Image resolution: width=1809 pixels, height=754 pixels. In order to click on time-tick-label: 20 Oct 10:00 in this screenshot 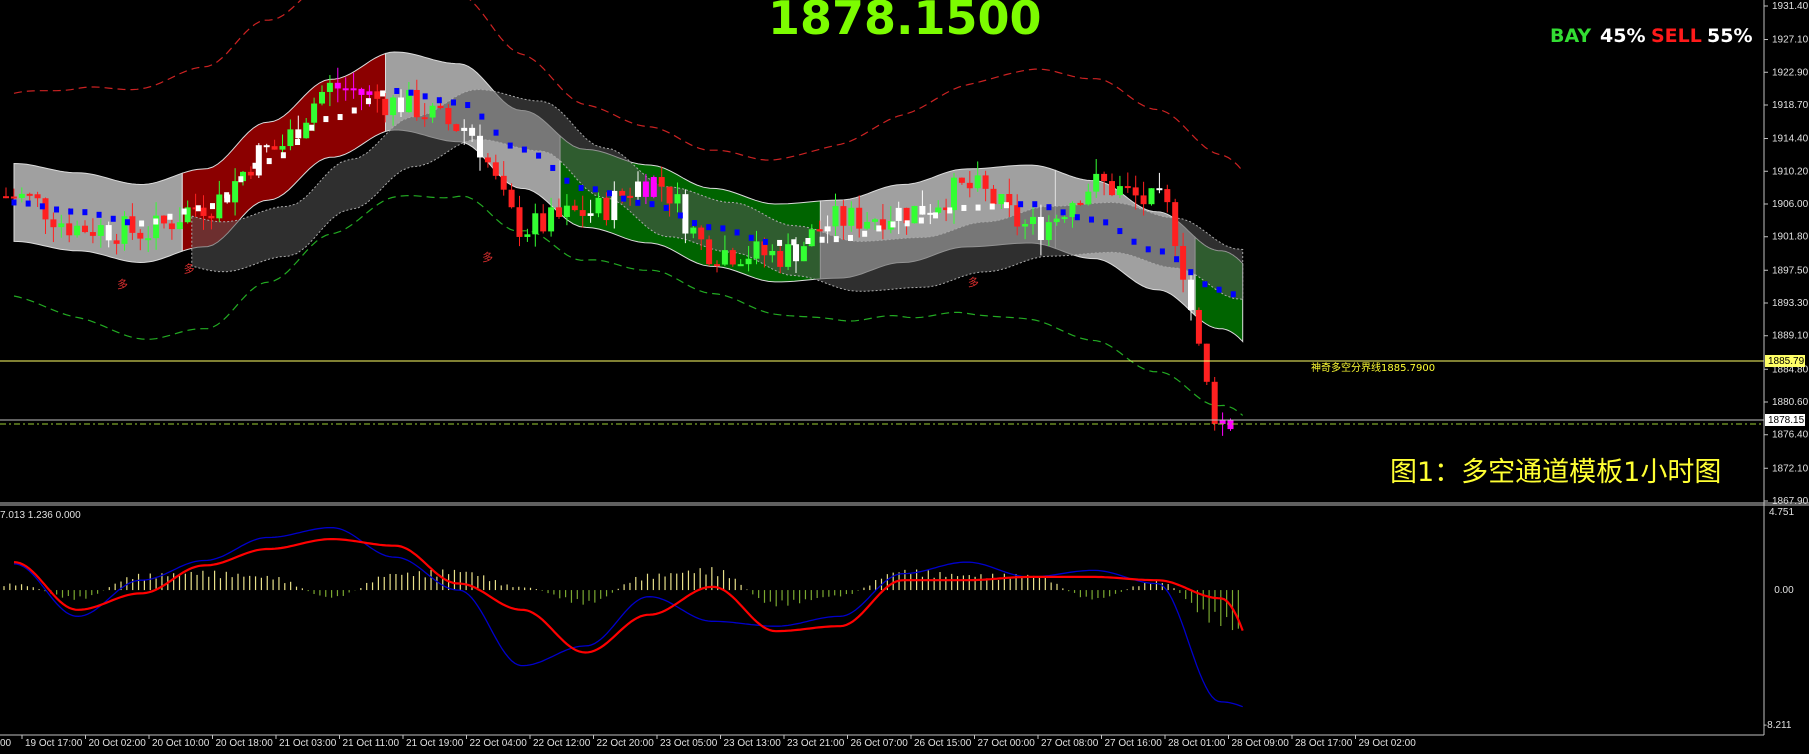, I will do `click(181, 743)`.